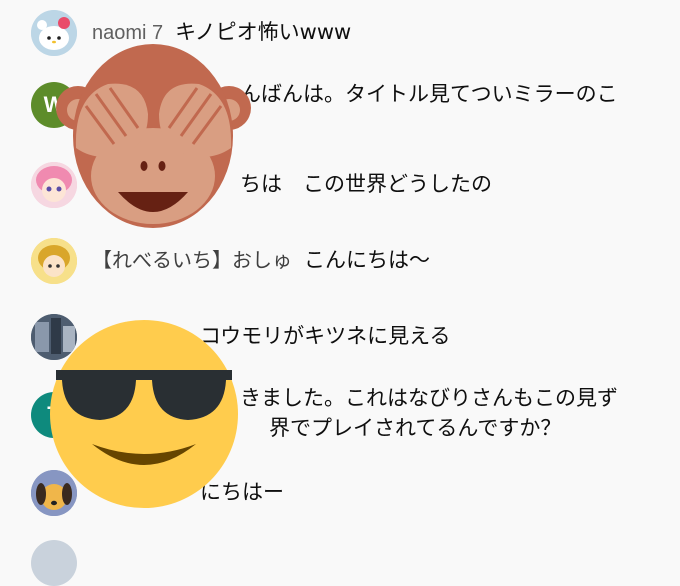 Image resolution: width=680 pixels, height=586 pixels. What do you see at coordinates (415, 428) in the screenshot?
I see `message-text-continued: 界でプレイされてるんですか？` at bounding box center [415, 428].